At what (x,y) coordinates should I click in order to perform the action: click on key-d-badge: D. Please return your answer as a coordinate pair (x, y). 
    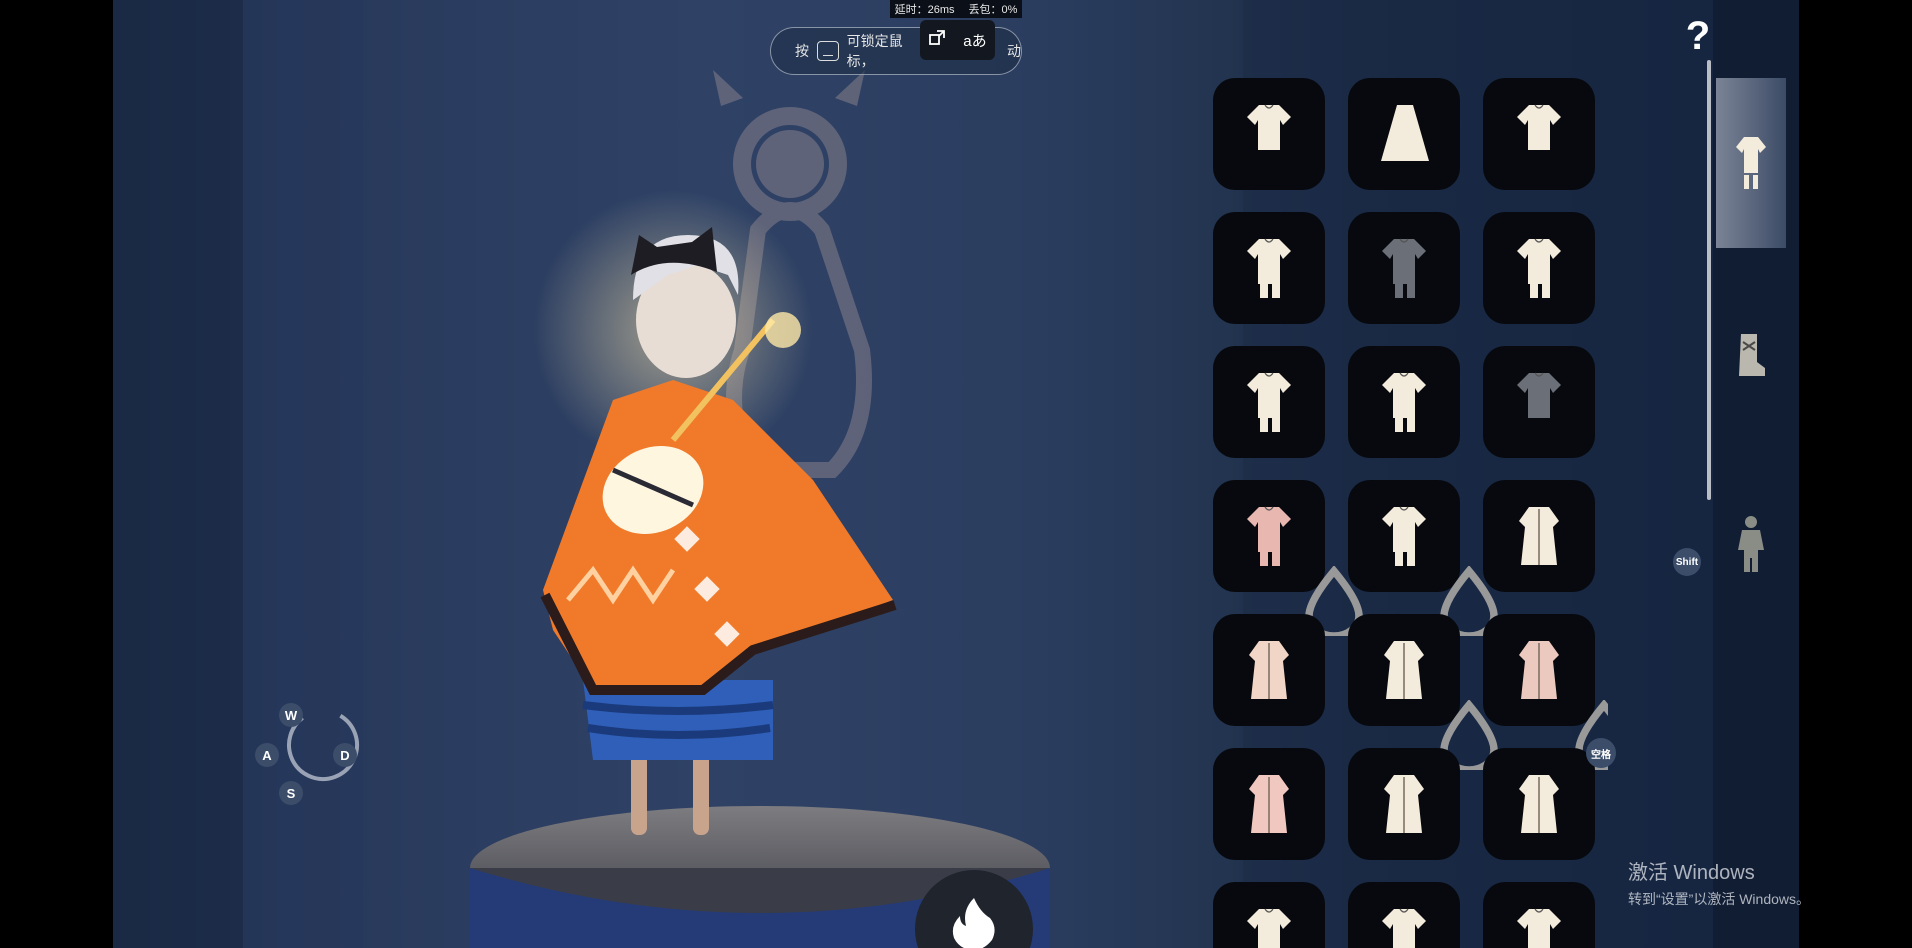
    Looking at the image, I should click on (345, 755).